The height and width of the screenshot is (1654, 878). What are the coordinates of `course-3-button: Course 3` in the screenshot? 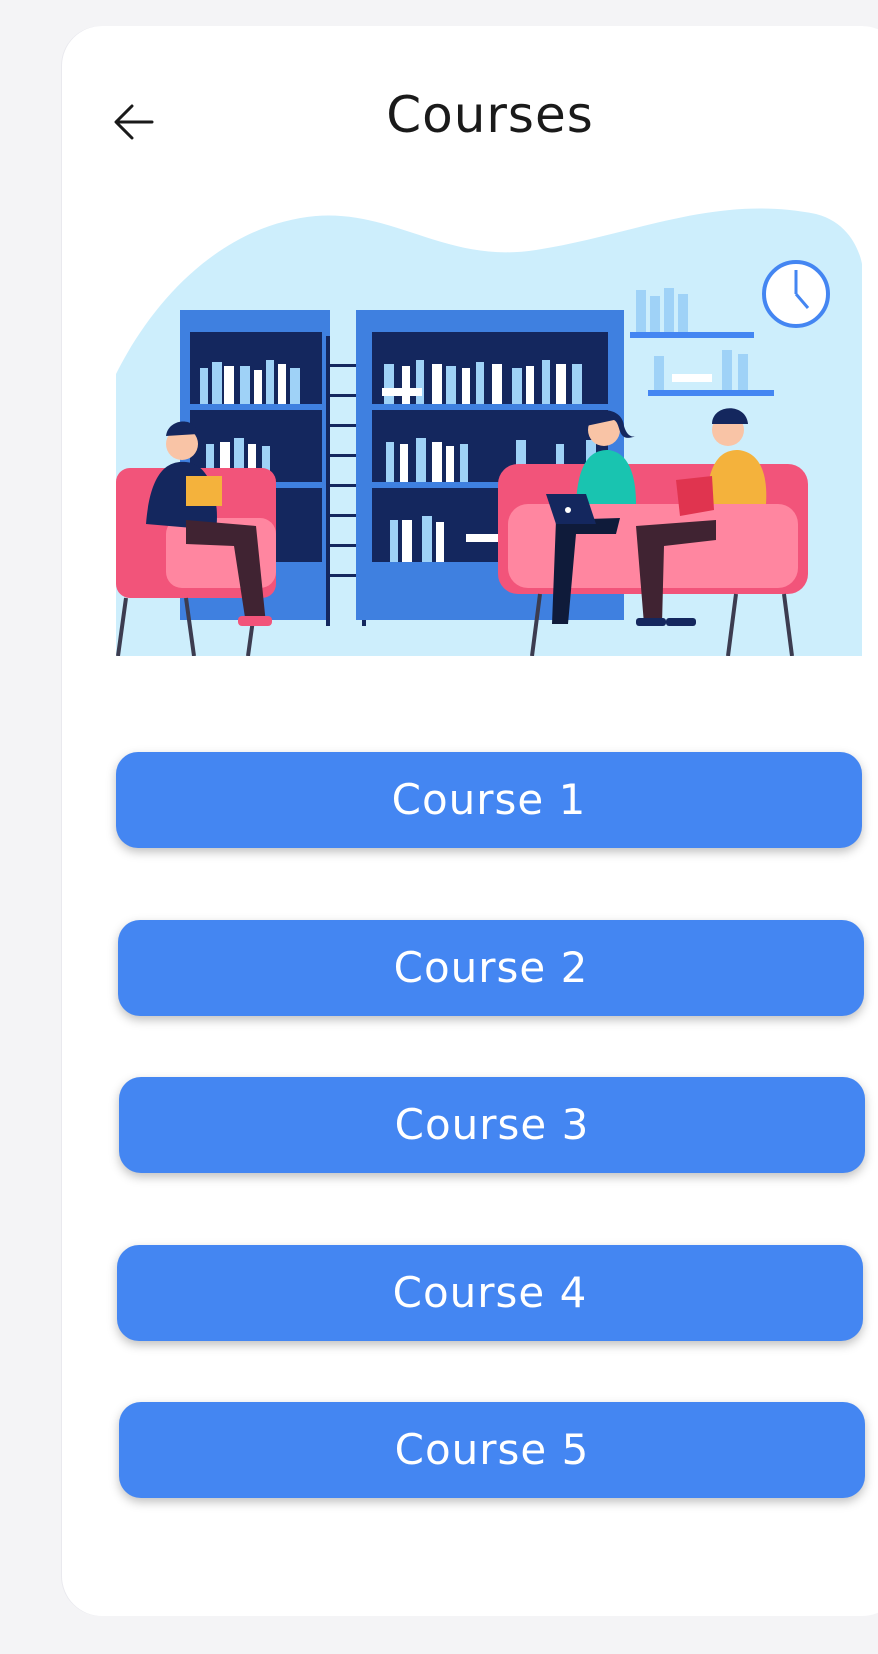 It's located at (492, 1125).